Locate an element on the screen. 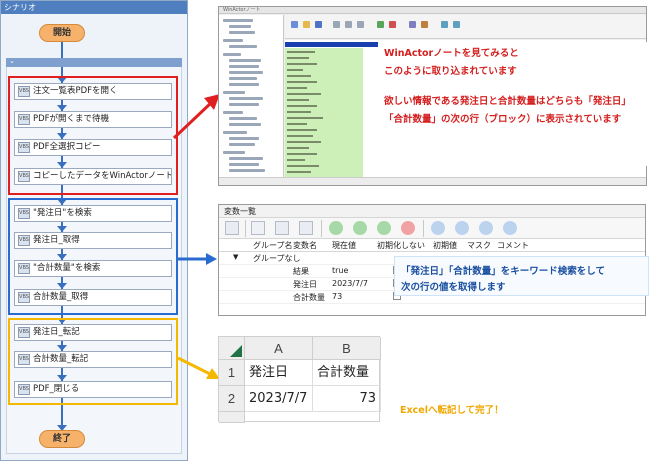  select-all-corner is located at coordinates (232, 348).